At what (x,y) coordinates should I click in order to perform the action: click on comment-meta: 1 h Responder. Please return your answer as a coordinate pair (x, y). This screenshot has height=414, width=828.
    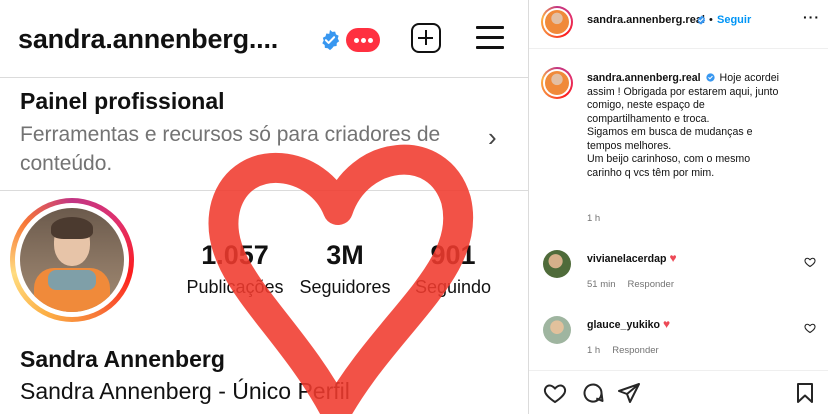
    Looking at the image, I should click on (623, 350).